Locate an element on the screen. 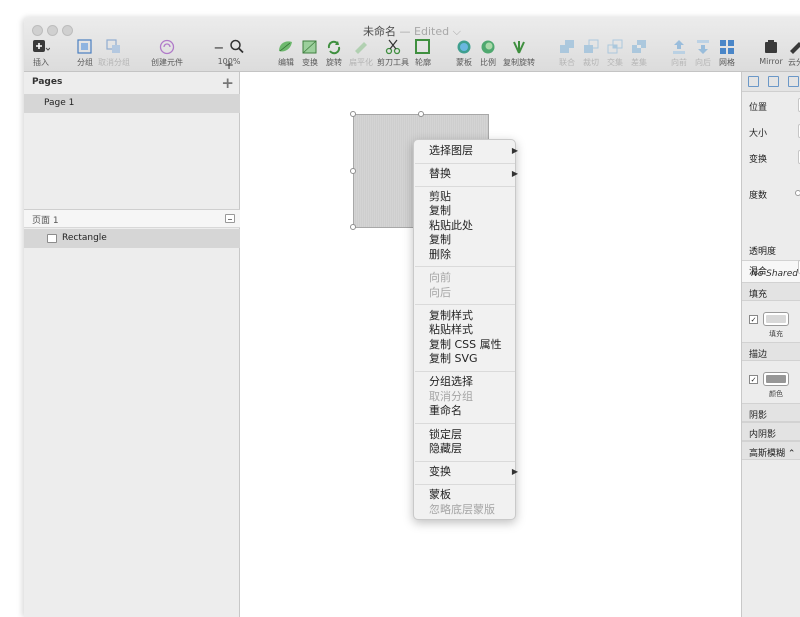 The image size is (800, 617). group-label: 分组 is located at coordinates (85, 62).